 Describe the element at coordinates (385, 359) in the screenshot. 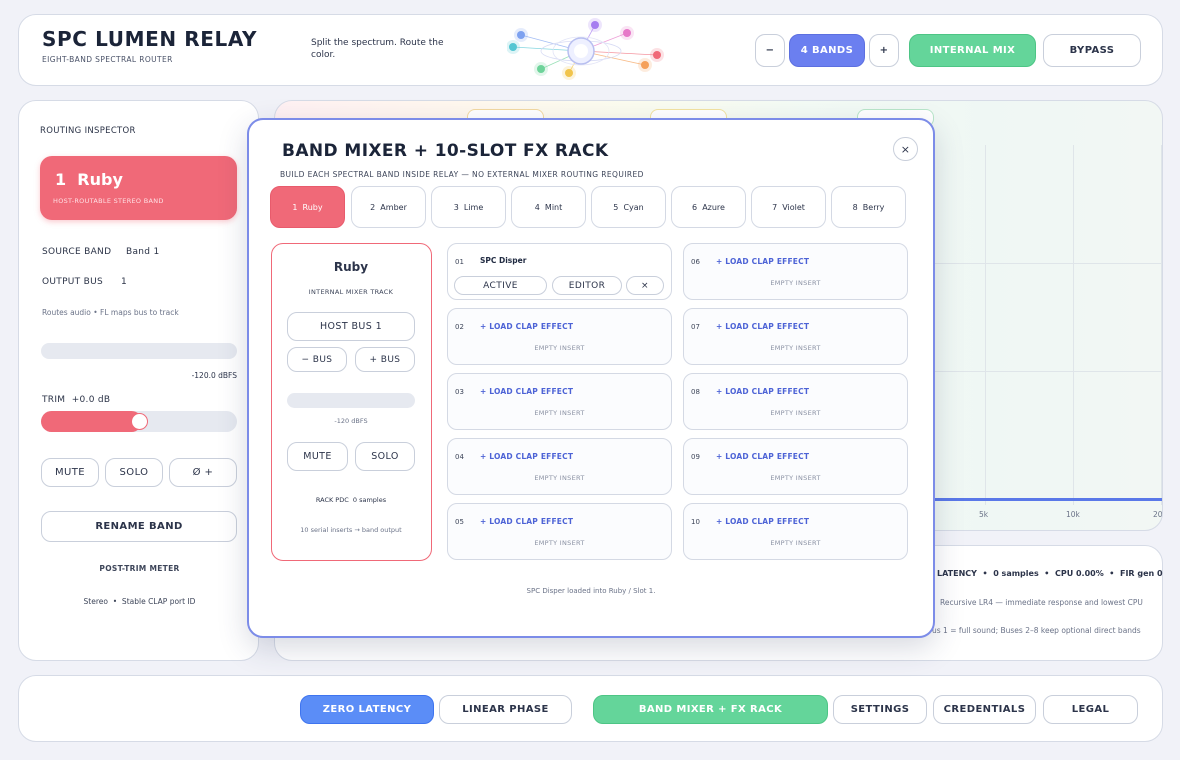

I see `bus-increase-button: + BUS` at that location.